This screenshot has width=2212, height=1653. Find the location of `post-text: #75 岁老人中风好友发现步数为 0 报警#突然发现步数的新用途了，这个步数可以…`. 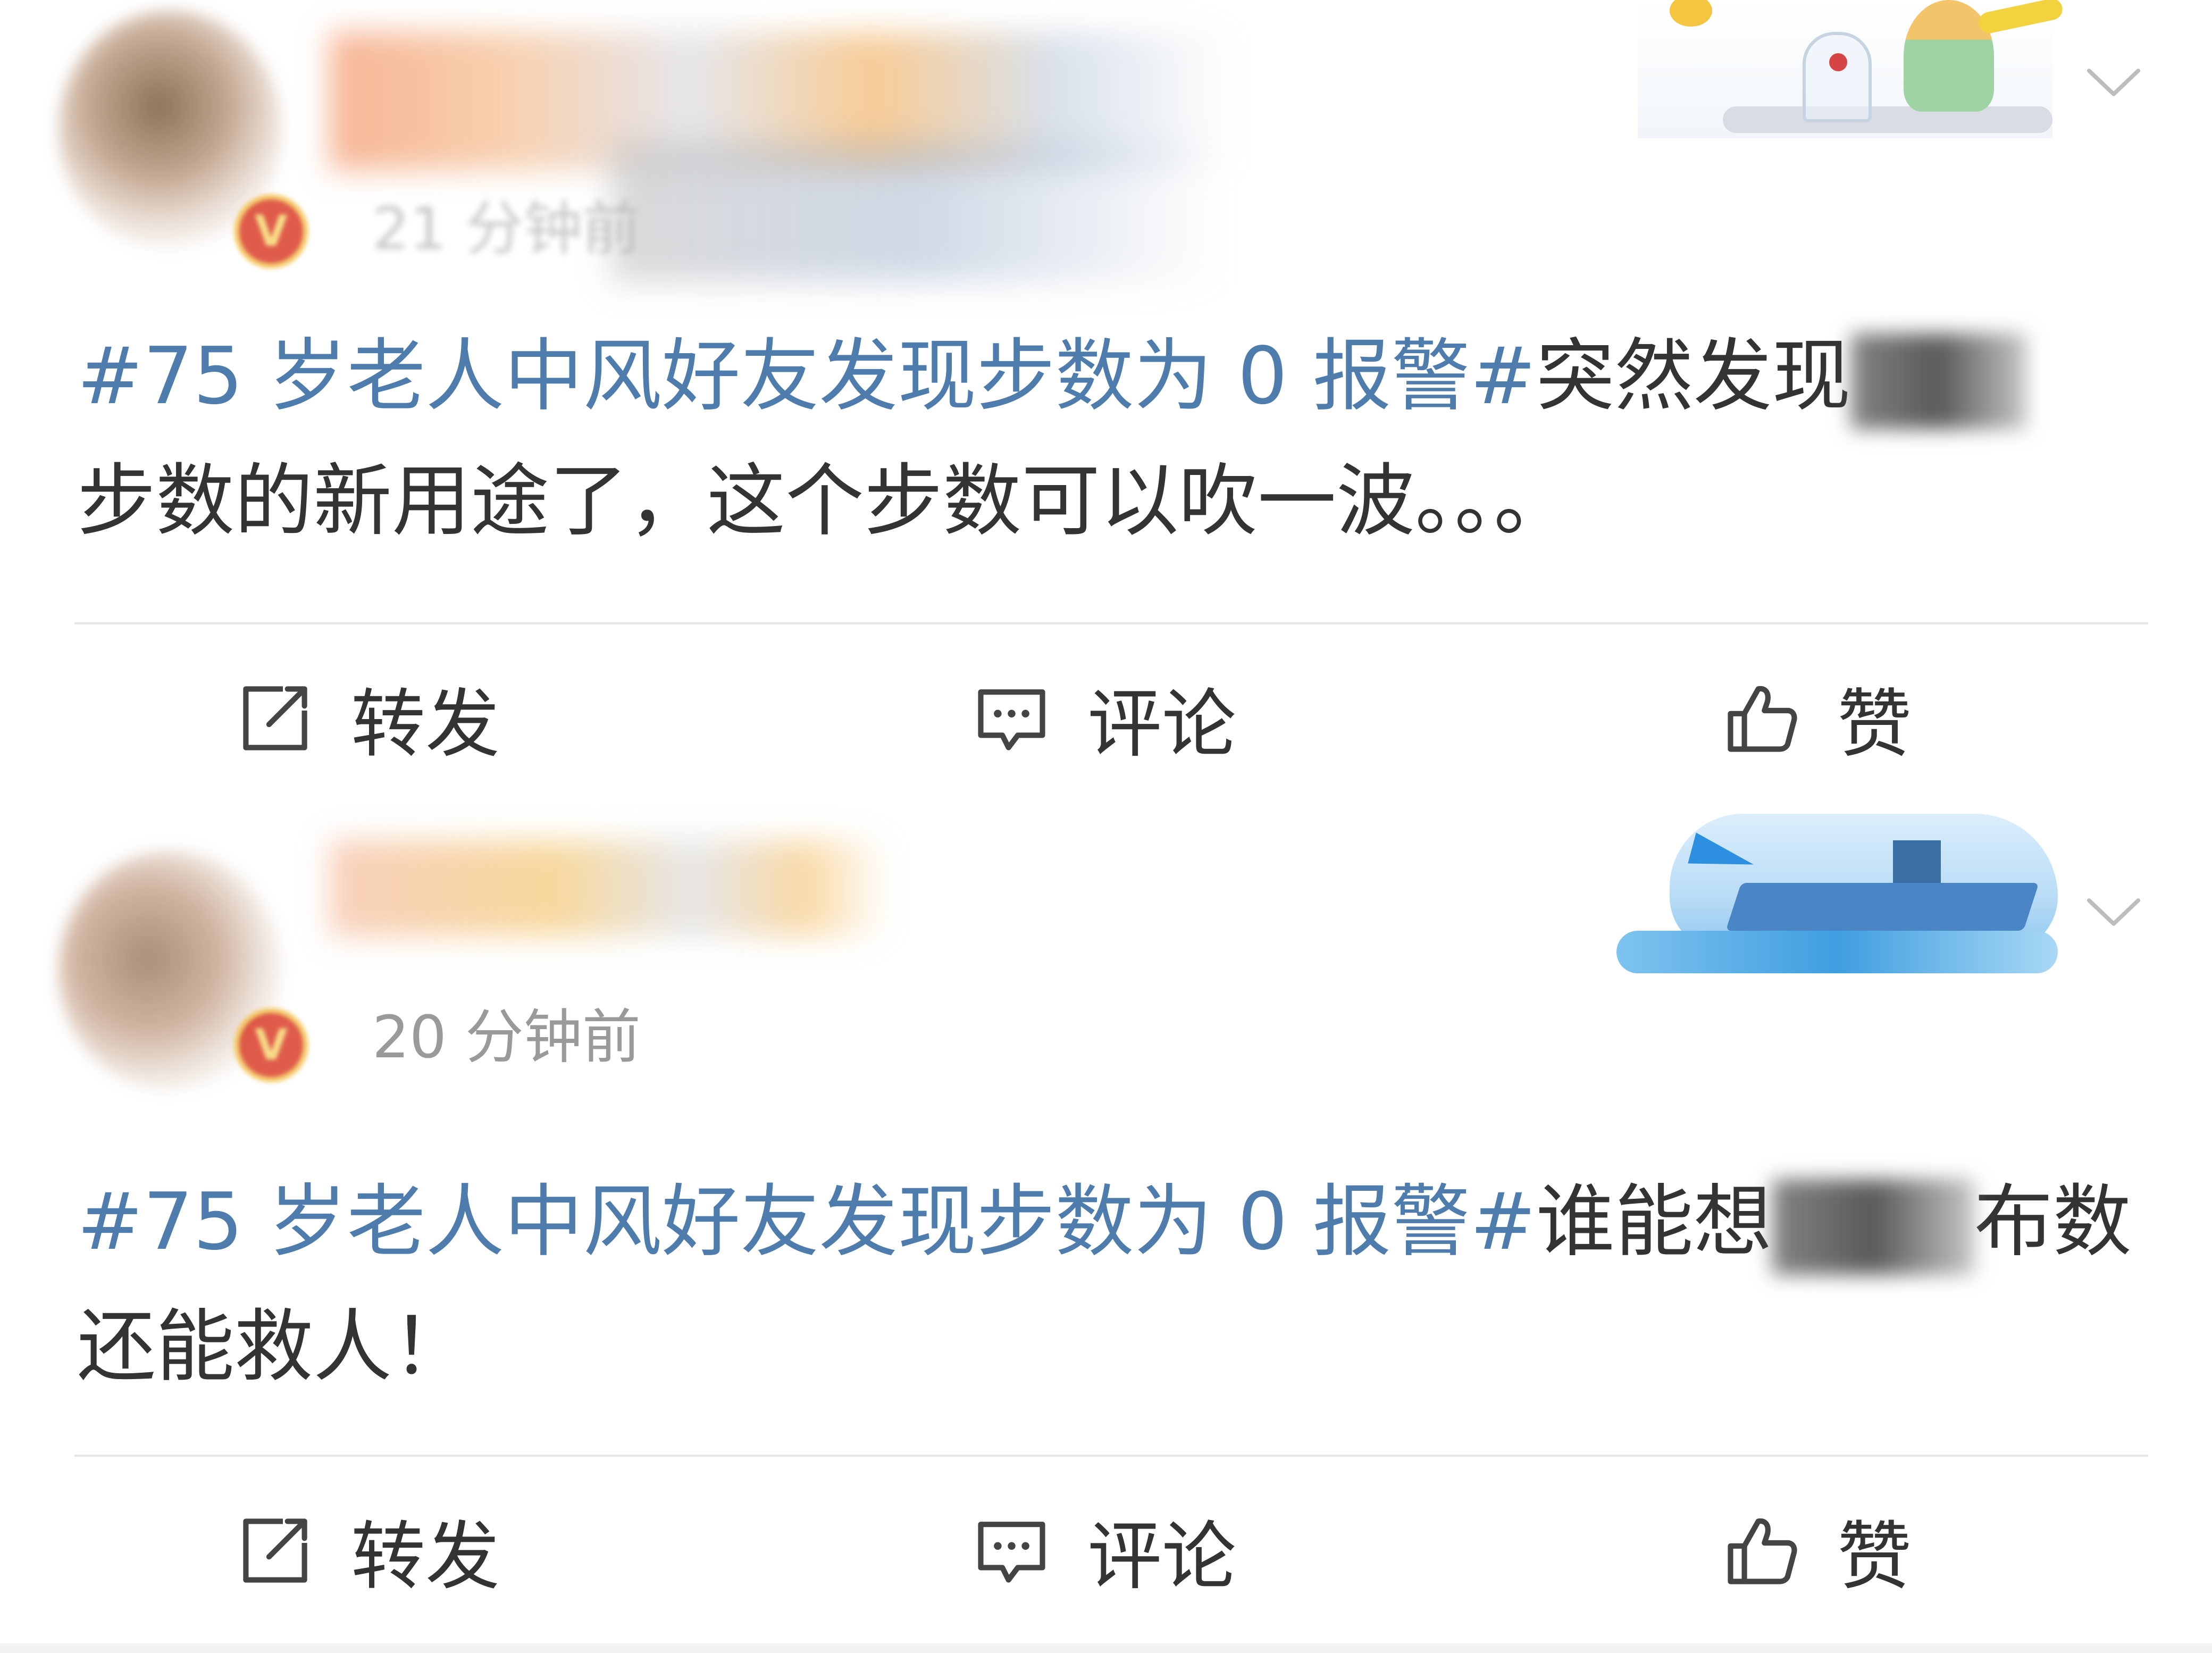

post-text: #75 岁老人中风好友发现步数为 0 报警#突然发现步数的新用途了，这个步数可以… is located at coordinates (1114, 439).